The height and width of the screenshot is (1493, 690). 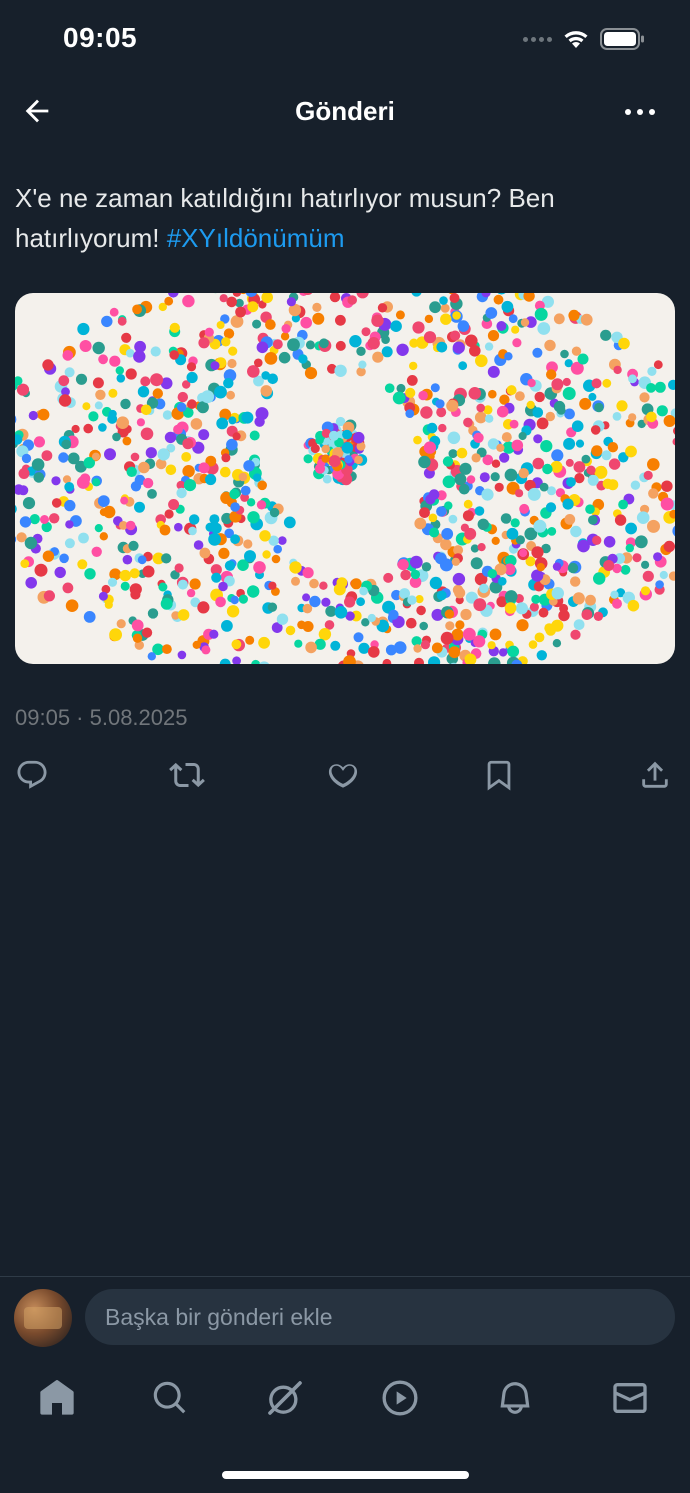 I want to click on bookmark-button, so click(x=499, y=775).